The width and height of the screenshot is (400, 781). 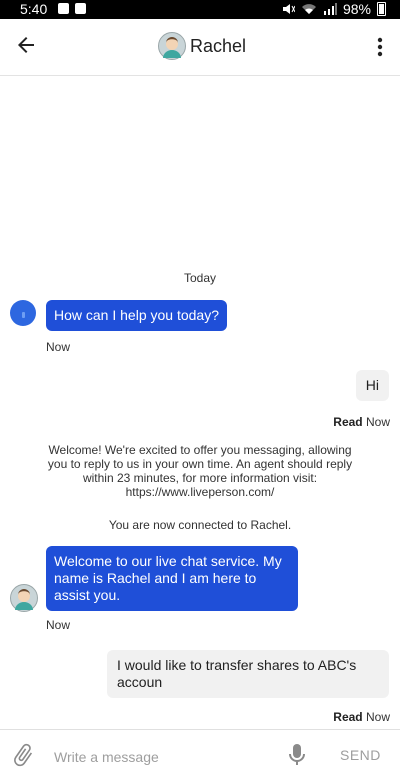 I want to click on mute-icon, so click(x=288, y=9).